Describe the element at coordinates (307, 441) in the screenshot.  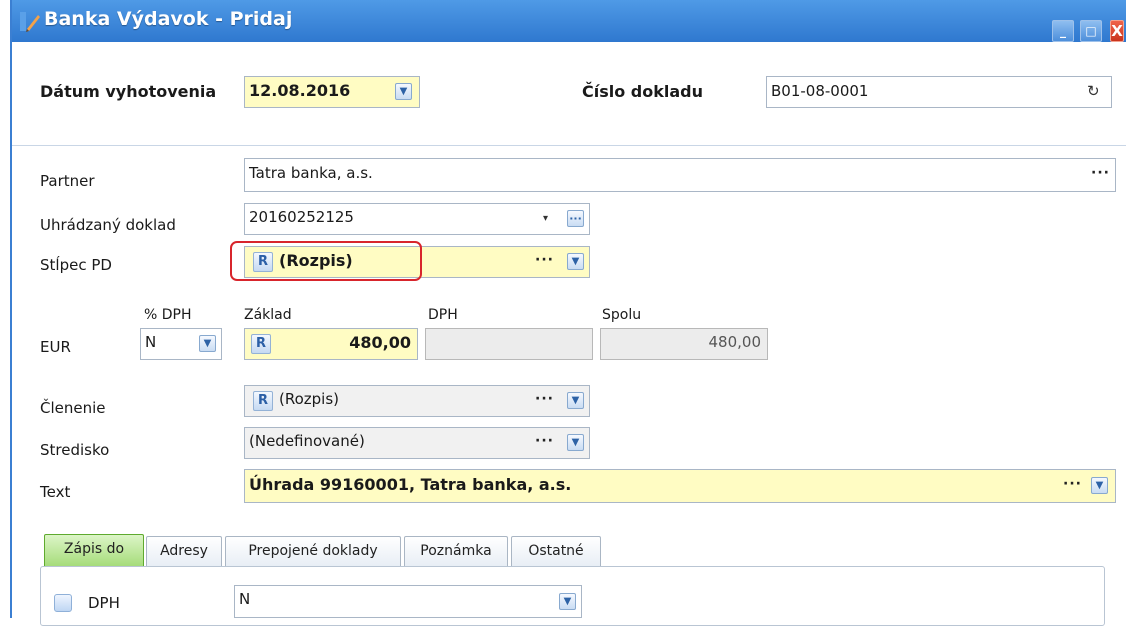
I see `center-value: (Nedefinované)` at that location.